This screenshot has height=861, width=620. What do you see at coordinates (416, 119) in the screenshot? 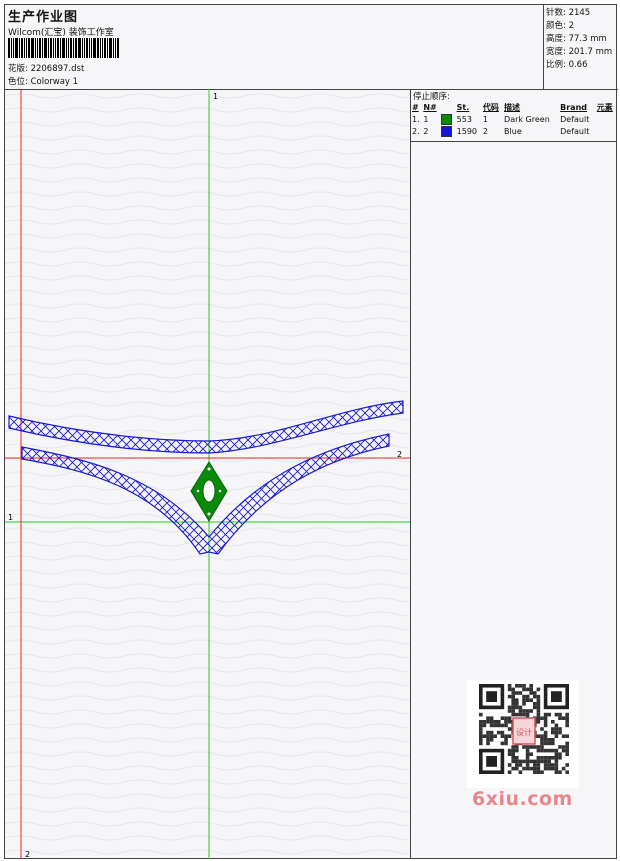
I see `row-index: 1.` at bounding box center [416, 119].